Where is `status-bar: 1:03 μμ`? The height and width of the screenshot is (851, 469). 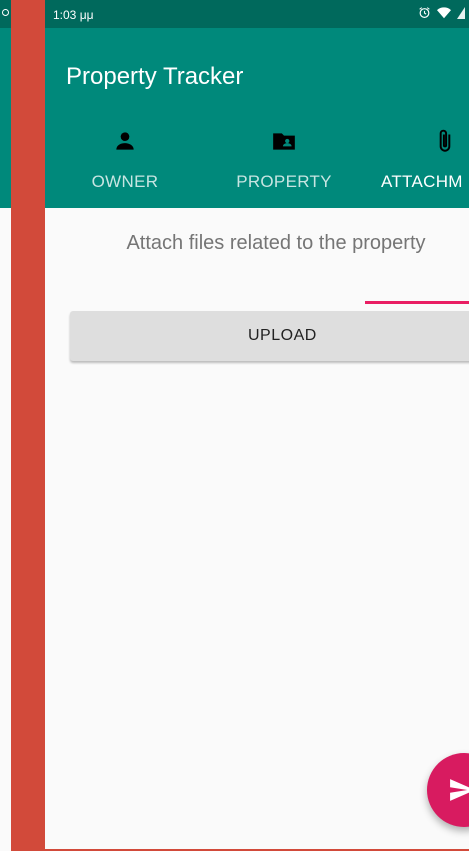 status-bar: 1:03 μμ is located at coordinates (257, 14).